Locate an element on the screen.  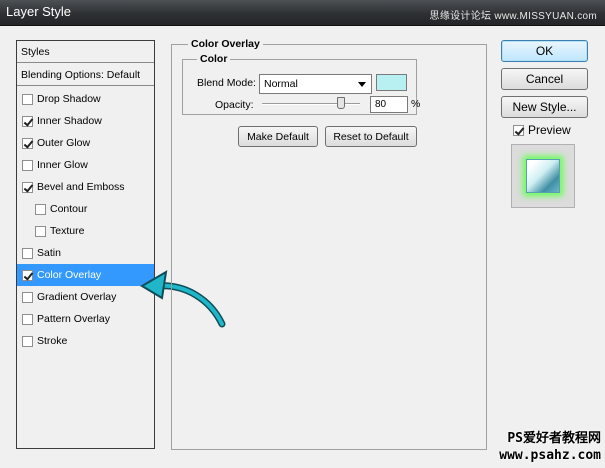
style-gradient-overlay: Gradient Overlay is located at coordinates (85, 297).